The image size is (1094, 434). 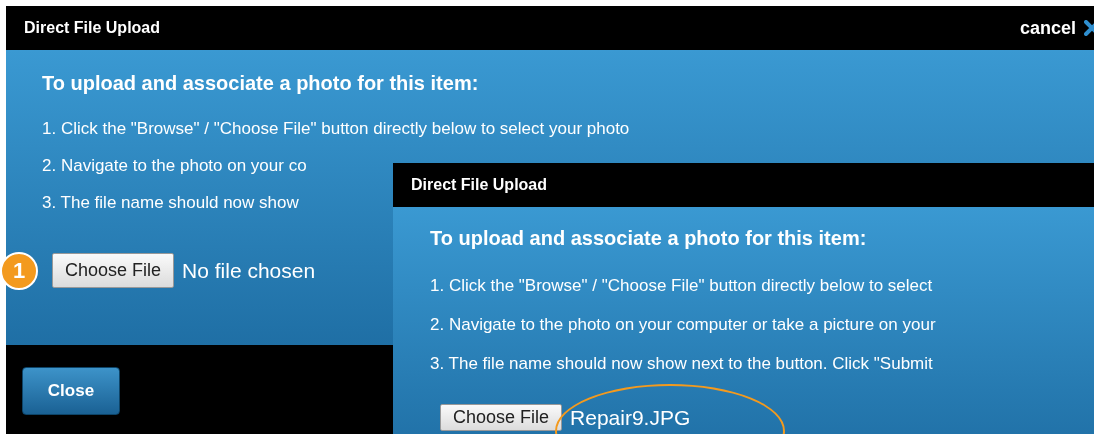 What do you see at coordinates (630, 417) in the screenshot?
I see `file-name-text: Repair9.JPG` at bounding box center [630, 417].